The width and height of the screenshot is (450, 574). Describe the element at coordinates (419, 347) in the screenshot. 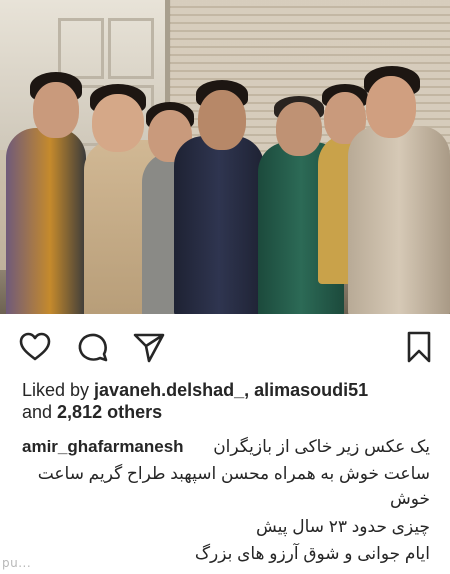

I see `bookmark-icon` at that location.